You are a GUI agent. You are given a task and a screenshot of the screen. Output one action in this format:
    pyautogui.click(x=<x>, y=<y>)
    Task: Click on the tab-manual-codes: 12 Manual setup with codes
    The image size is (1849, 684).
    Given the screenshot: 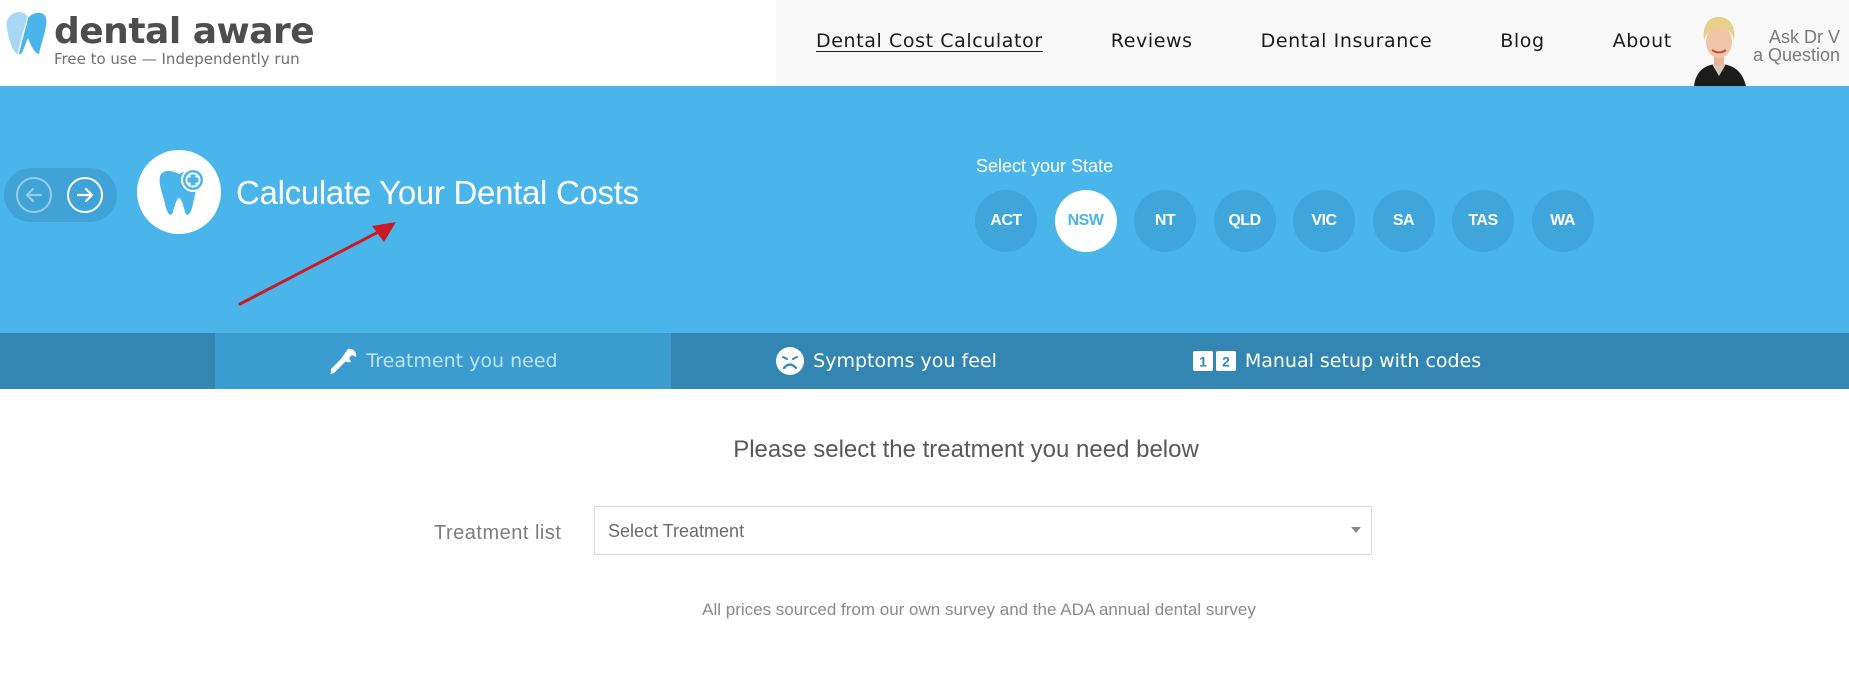 What is the action you would take?
    pyautogui.click(x=1337, y=361)
    